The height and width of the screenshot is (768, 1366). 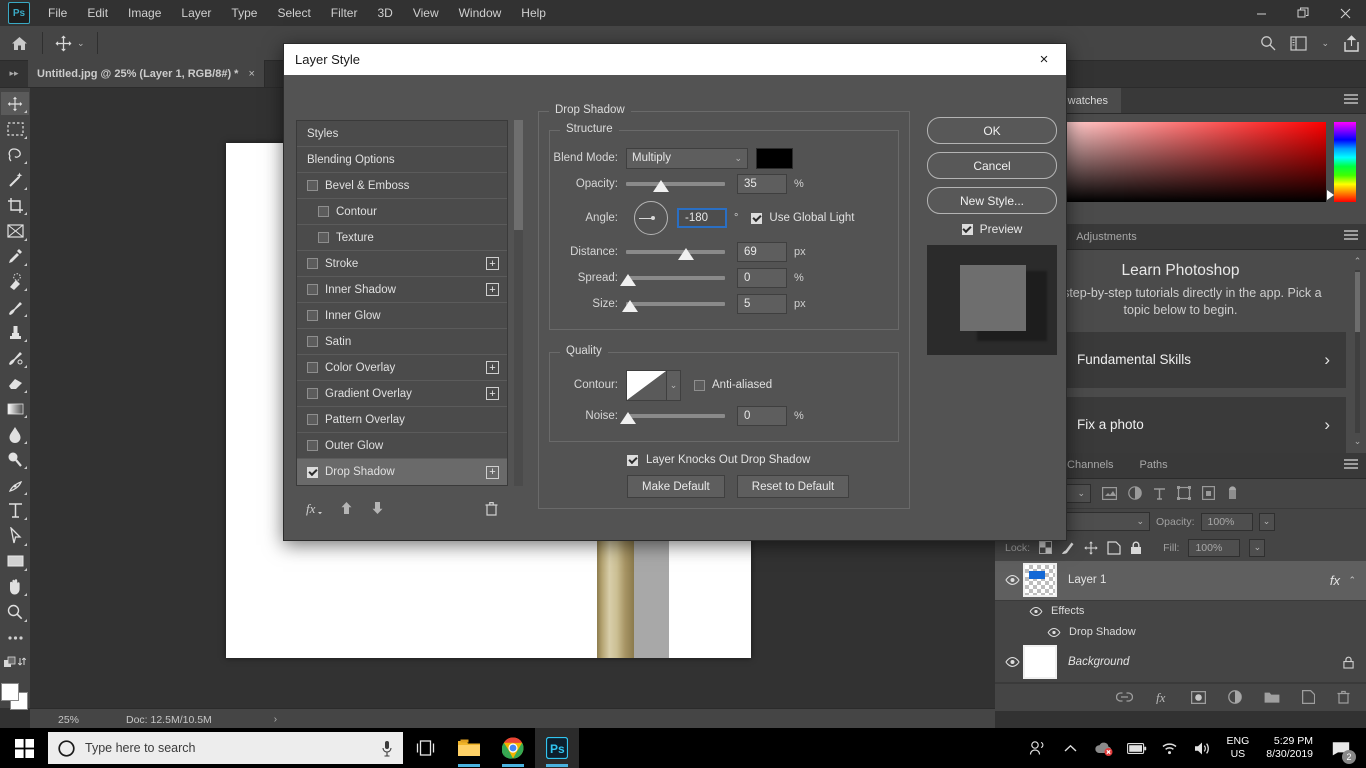 I want to click on fx-icon: fx, so click(x=314, y=508).